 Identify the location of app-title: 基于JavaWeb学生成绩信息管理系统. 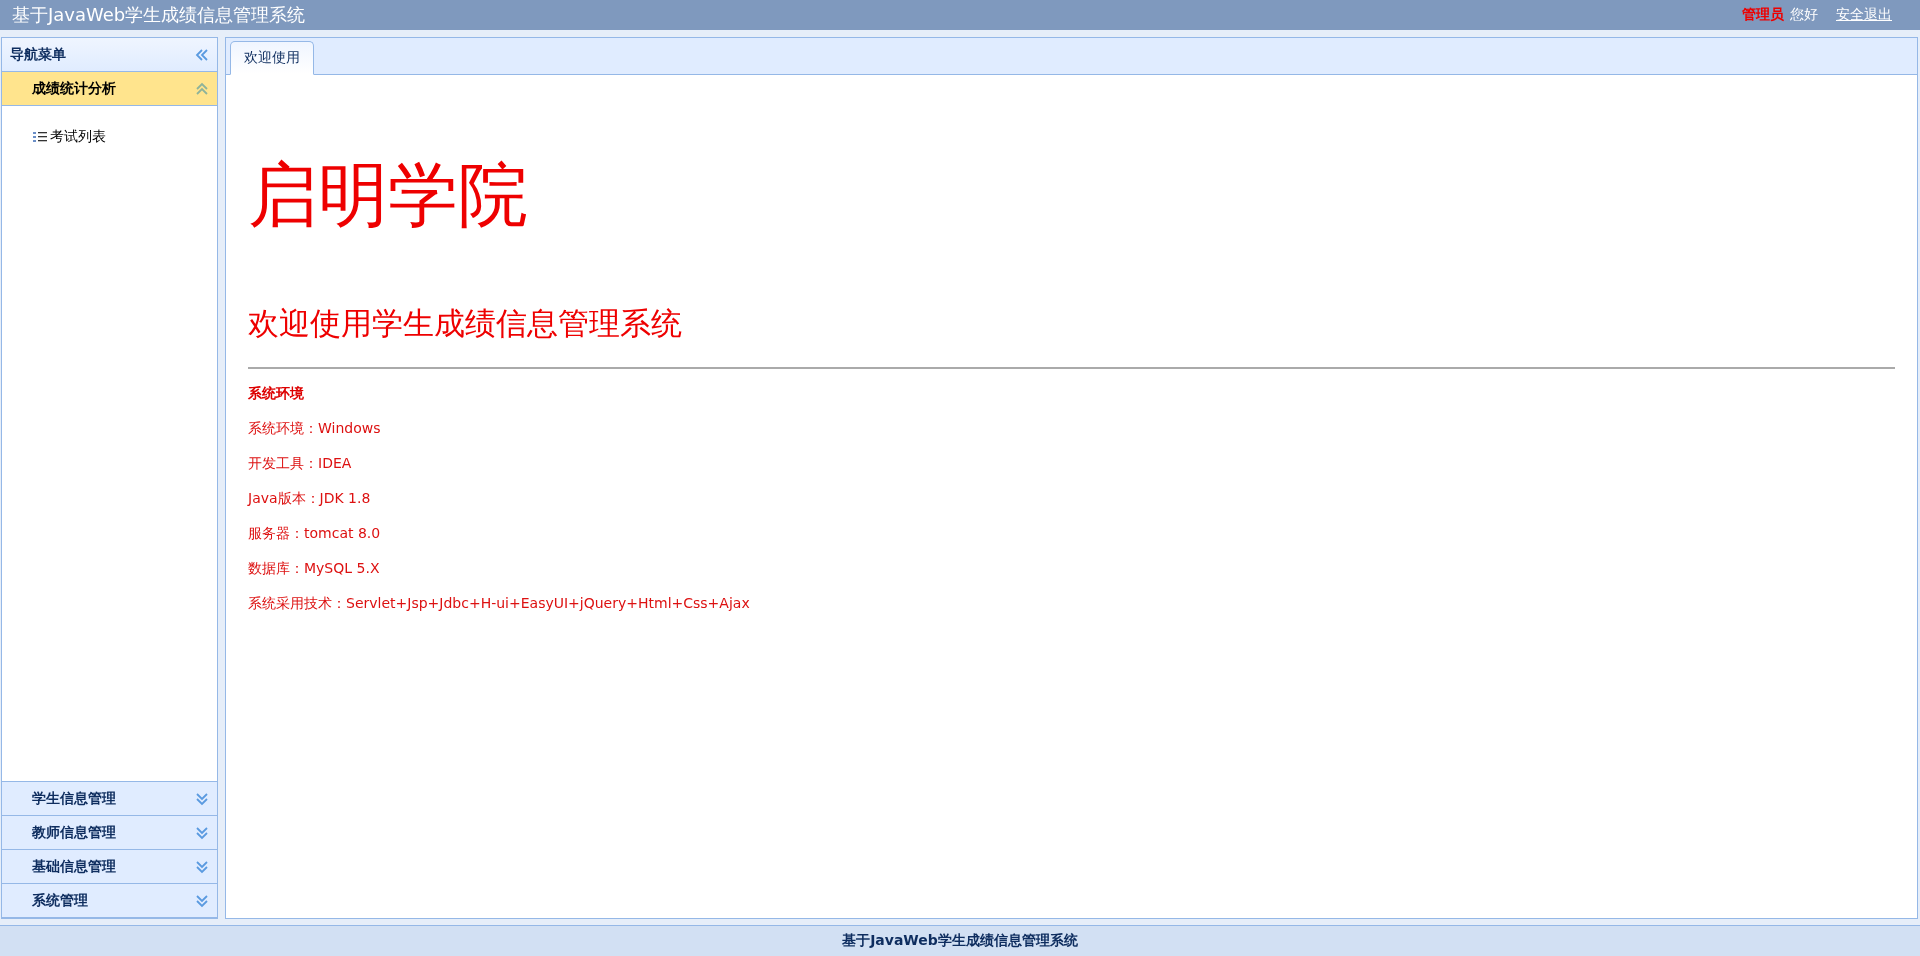
(159, 15).